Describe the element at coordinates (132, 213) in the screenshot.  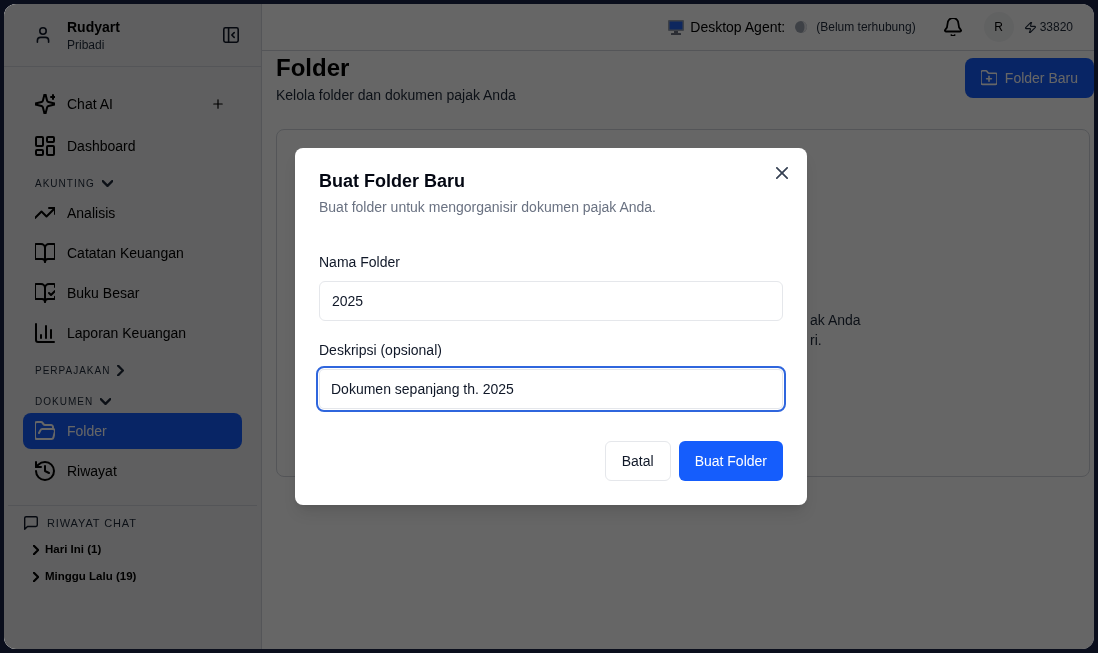
I see `nav-item: Analisis` at that location.